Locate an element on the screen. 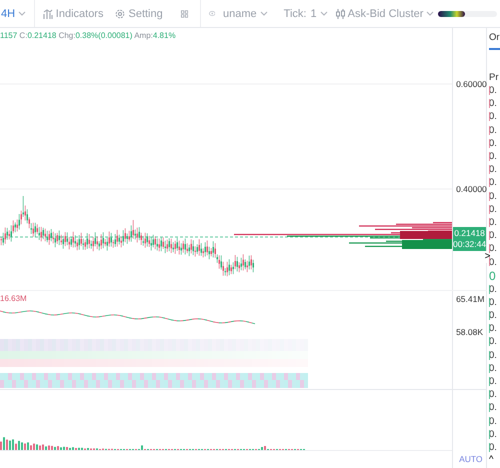 The height and width of the screenshot is (468, 500). price-tick: 0.60000 is located at coordinates (471, 84).